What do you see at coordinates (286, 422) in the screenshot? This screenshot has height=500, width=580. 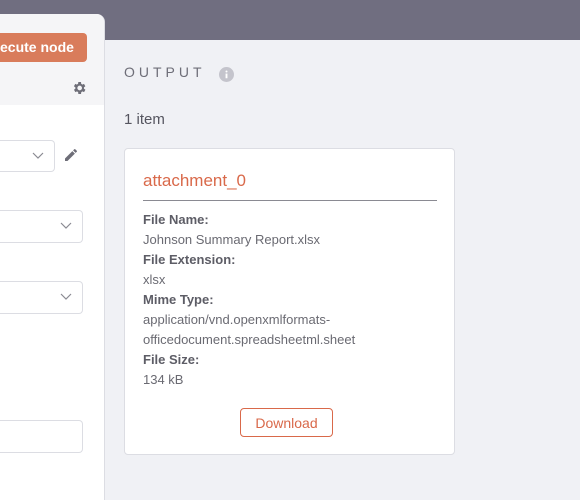 I see `download-button: Download` at bounding box center [286, 422].